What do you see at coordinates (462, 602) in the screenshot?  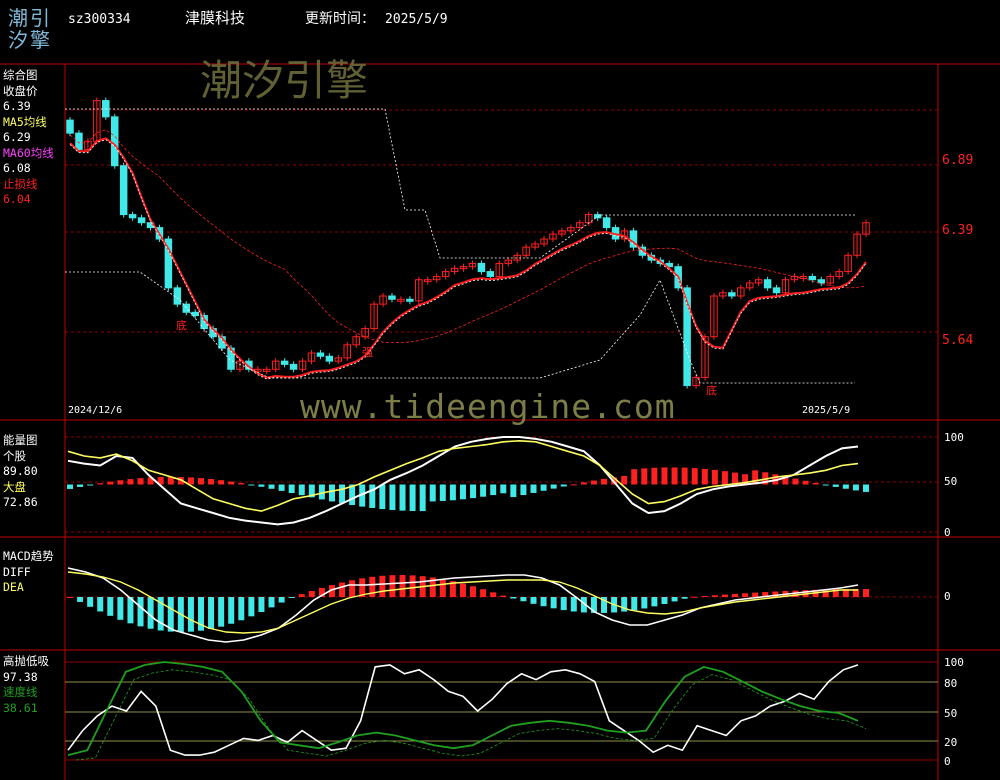 I see `dea-line` at bounding box center [462, 602].